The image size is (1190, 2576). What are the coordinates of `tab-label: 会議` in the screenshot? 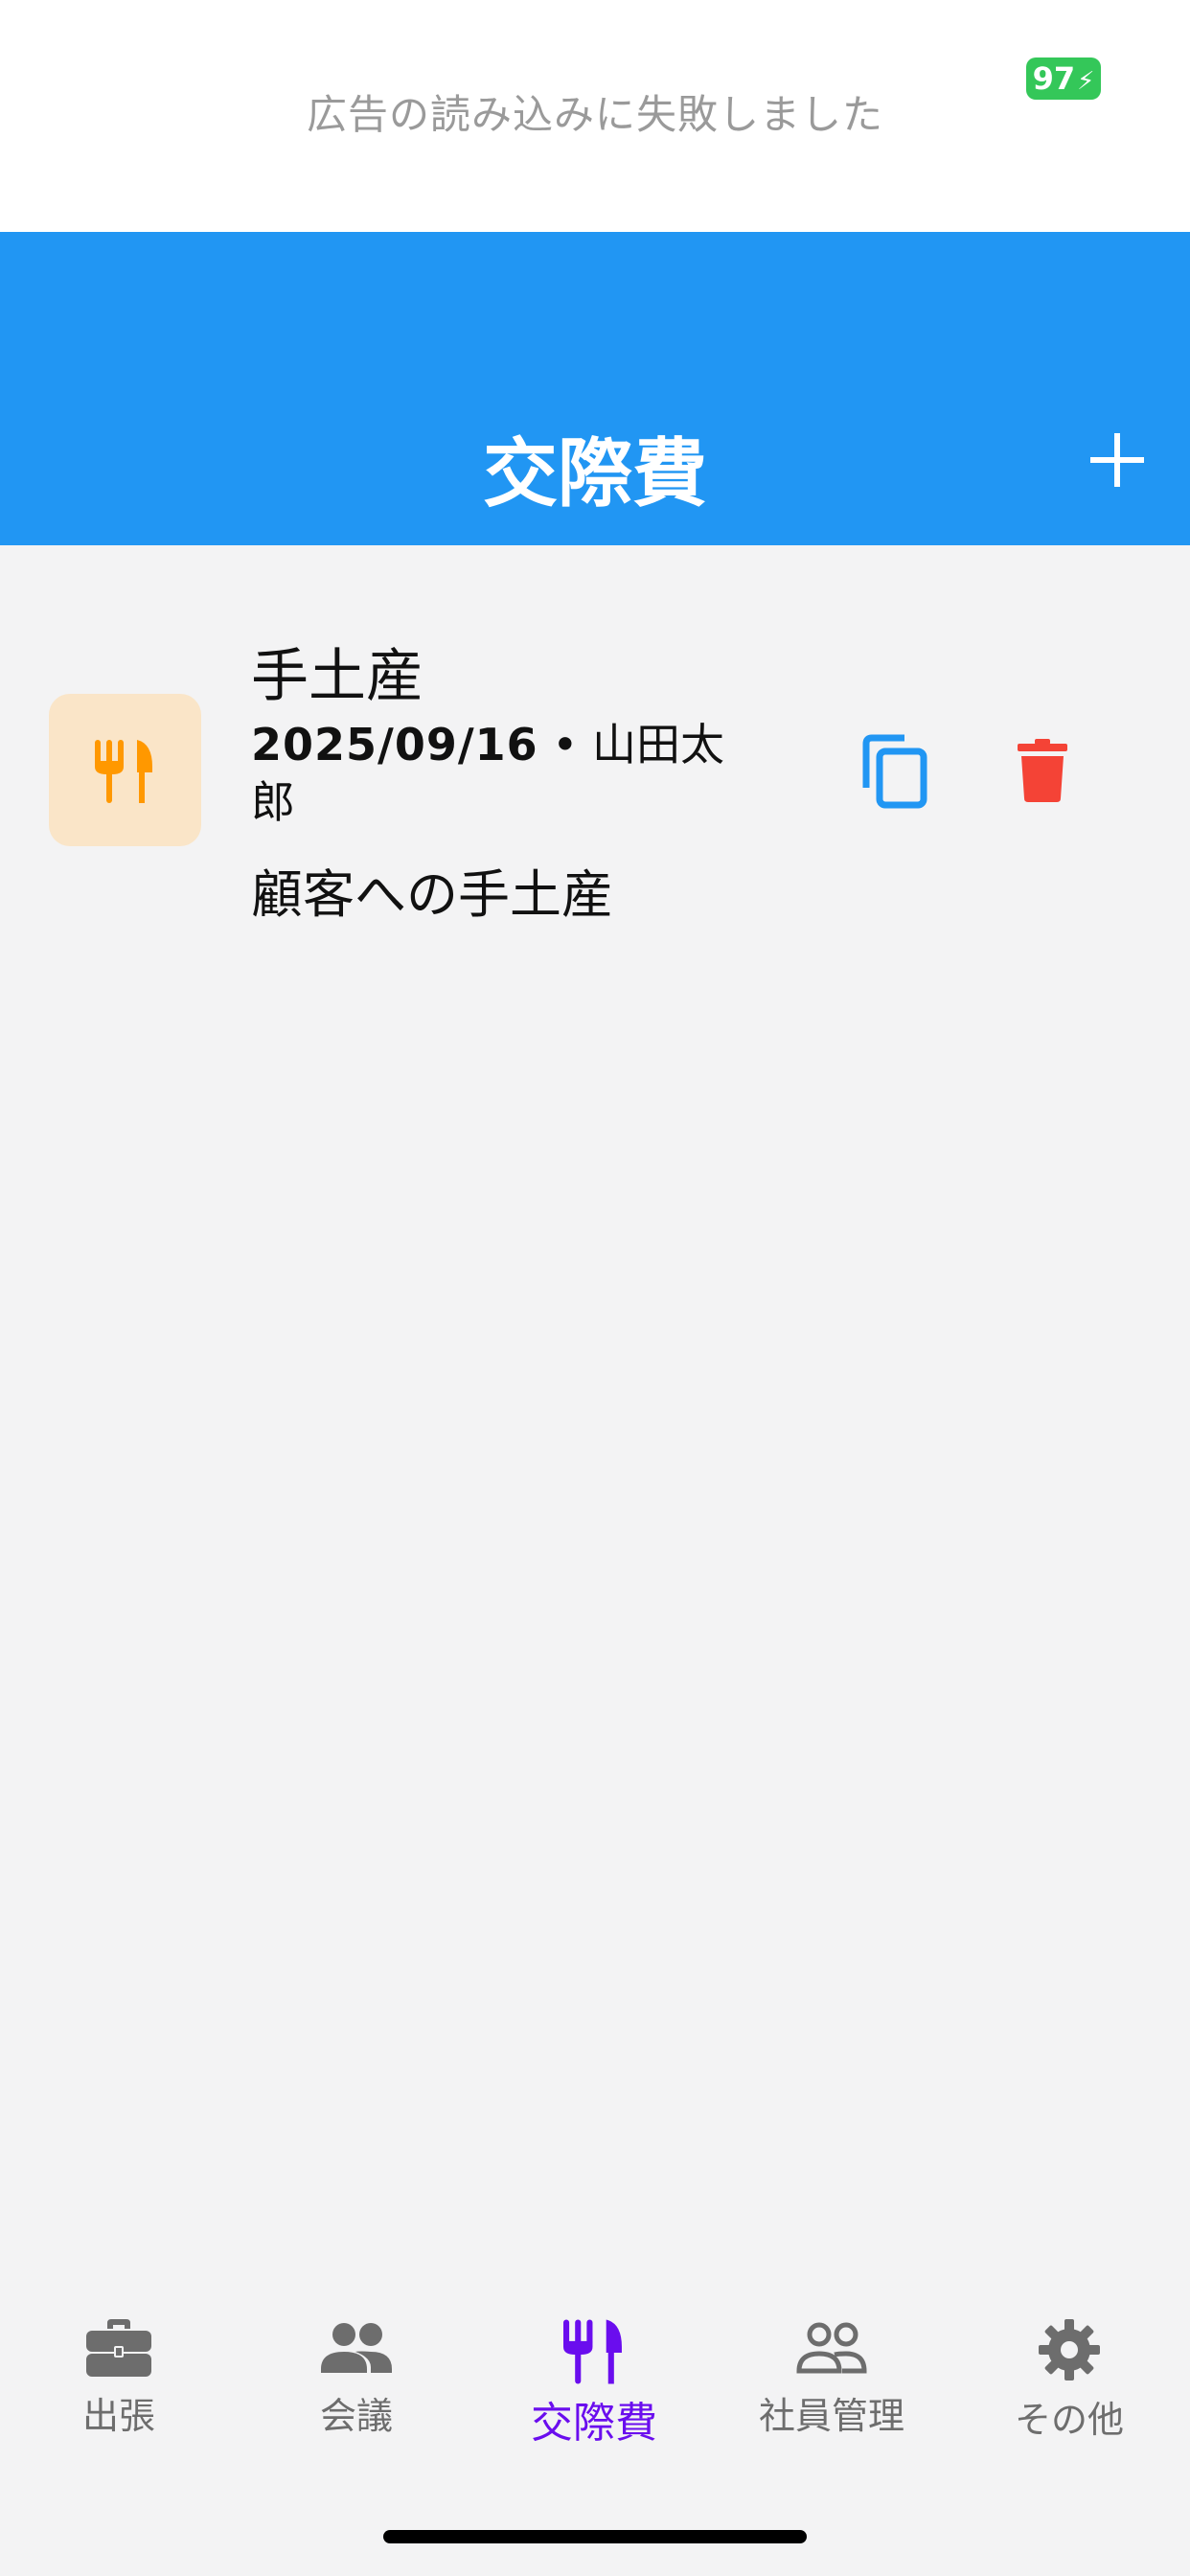 It's located at (356, 2416).